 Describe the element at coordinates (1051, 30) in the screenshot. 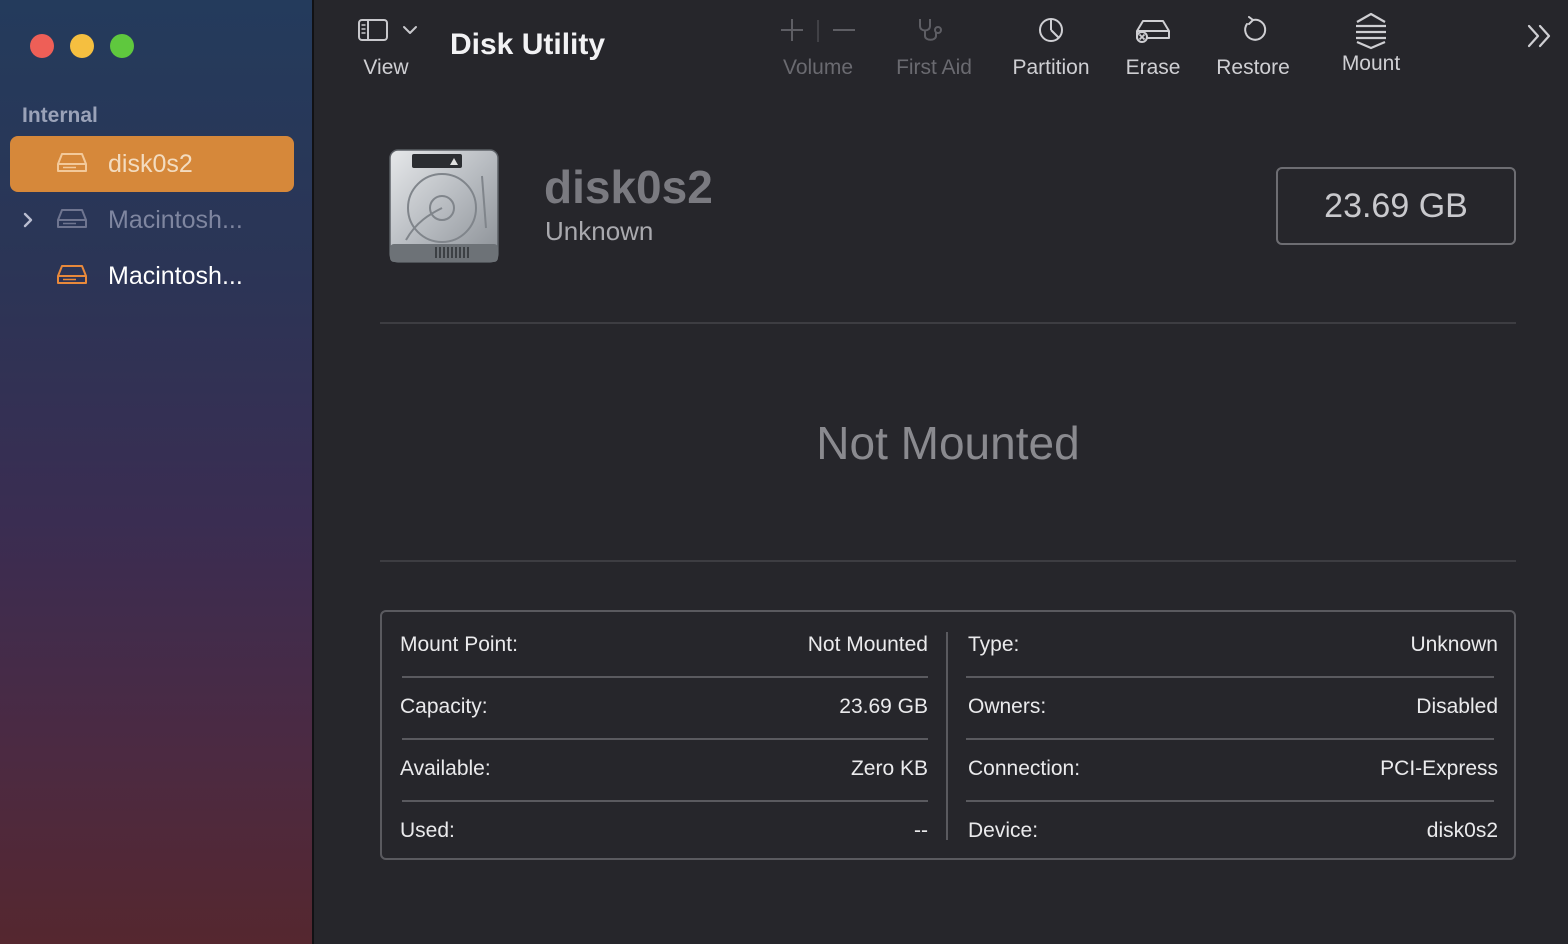

I see `pie-chart-icon` at that location.